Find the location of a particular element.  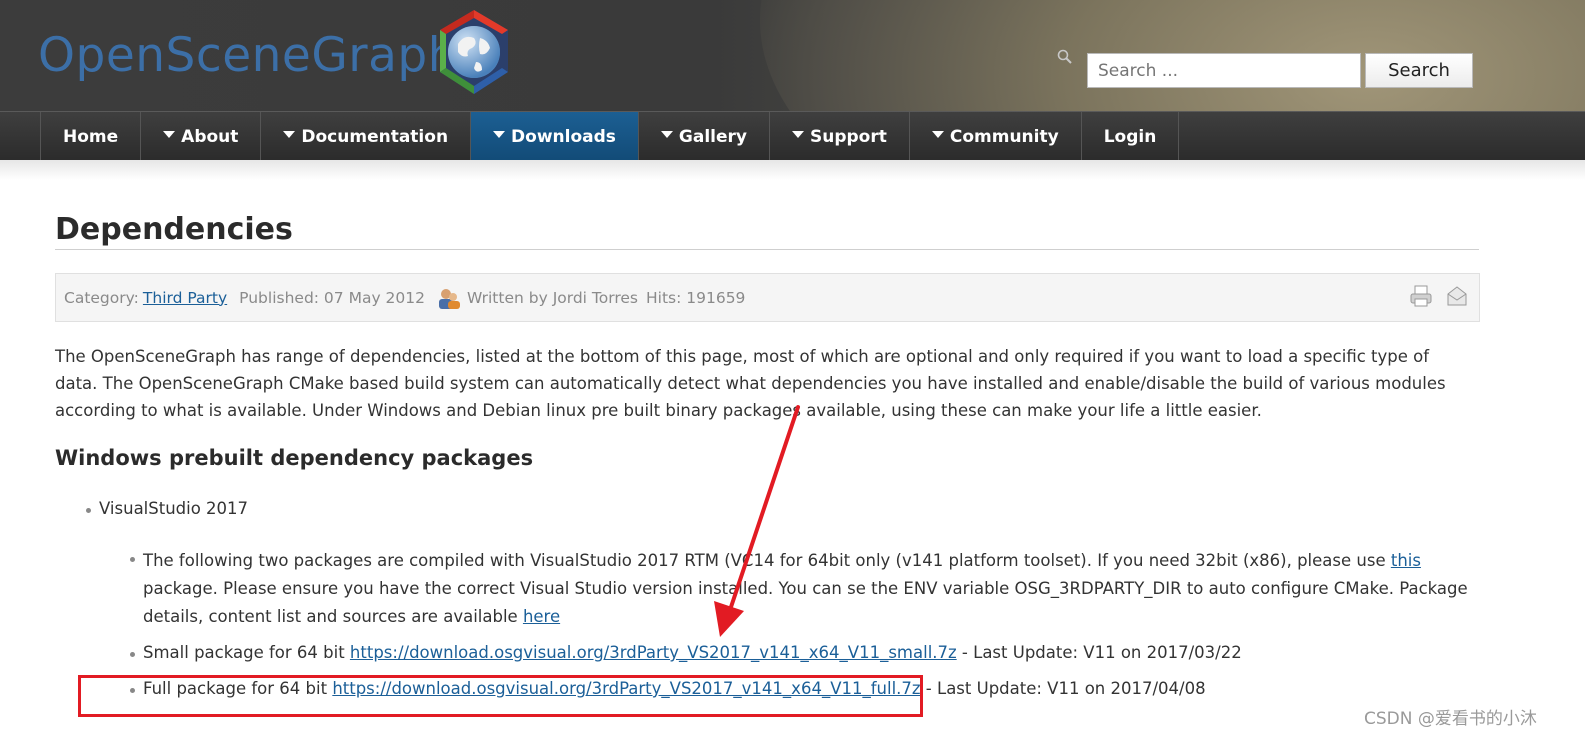

list-item-visualstudio: VisualStudio 2017 is located at coordinates (174, 508).